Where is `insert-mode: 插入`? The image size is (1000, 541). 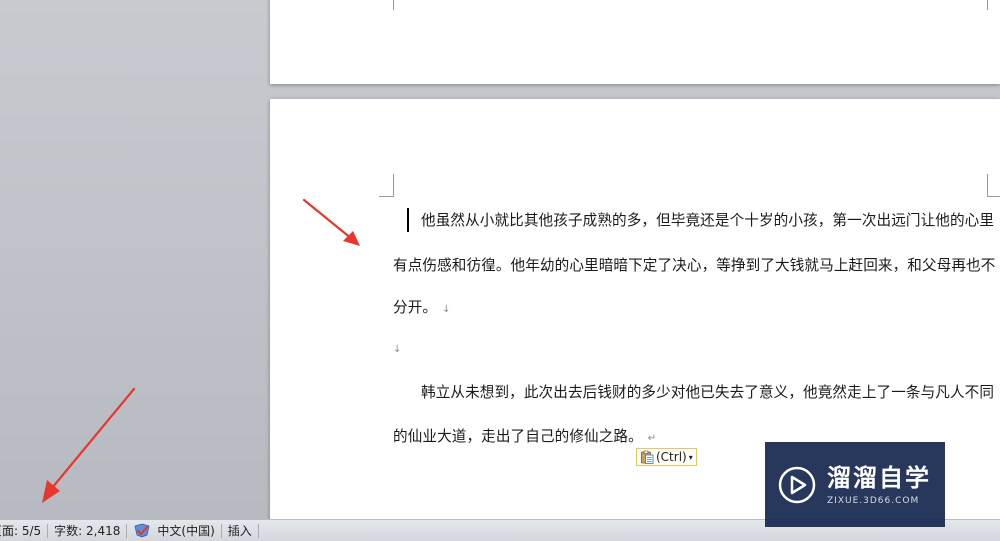
insert-mode: 插入 is located at coordinates (240, 530).